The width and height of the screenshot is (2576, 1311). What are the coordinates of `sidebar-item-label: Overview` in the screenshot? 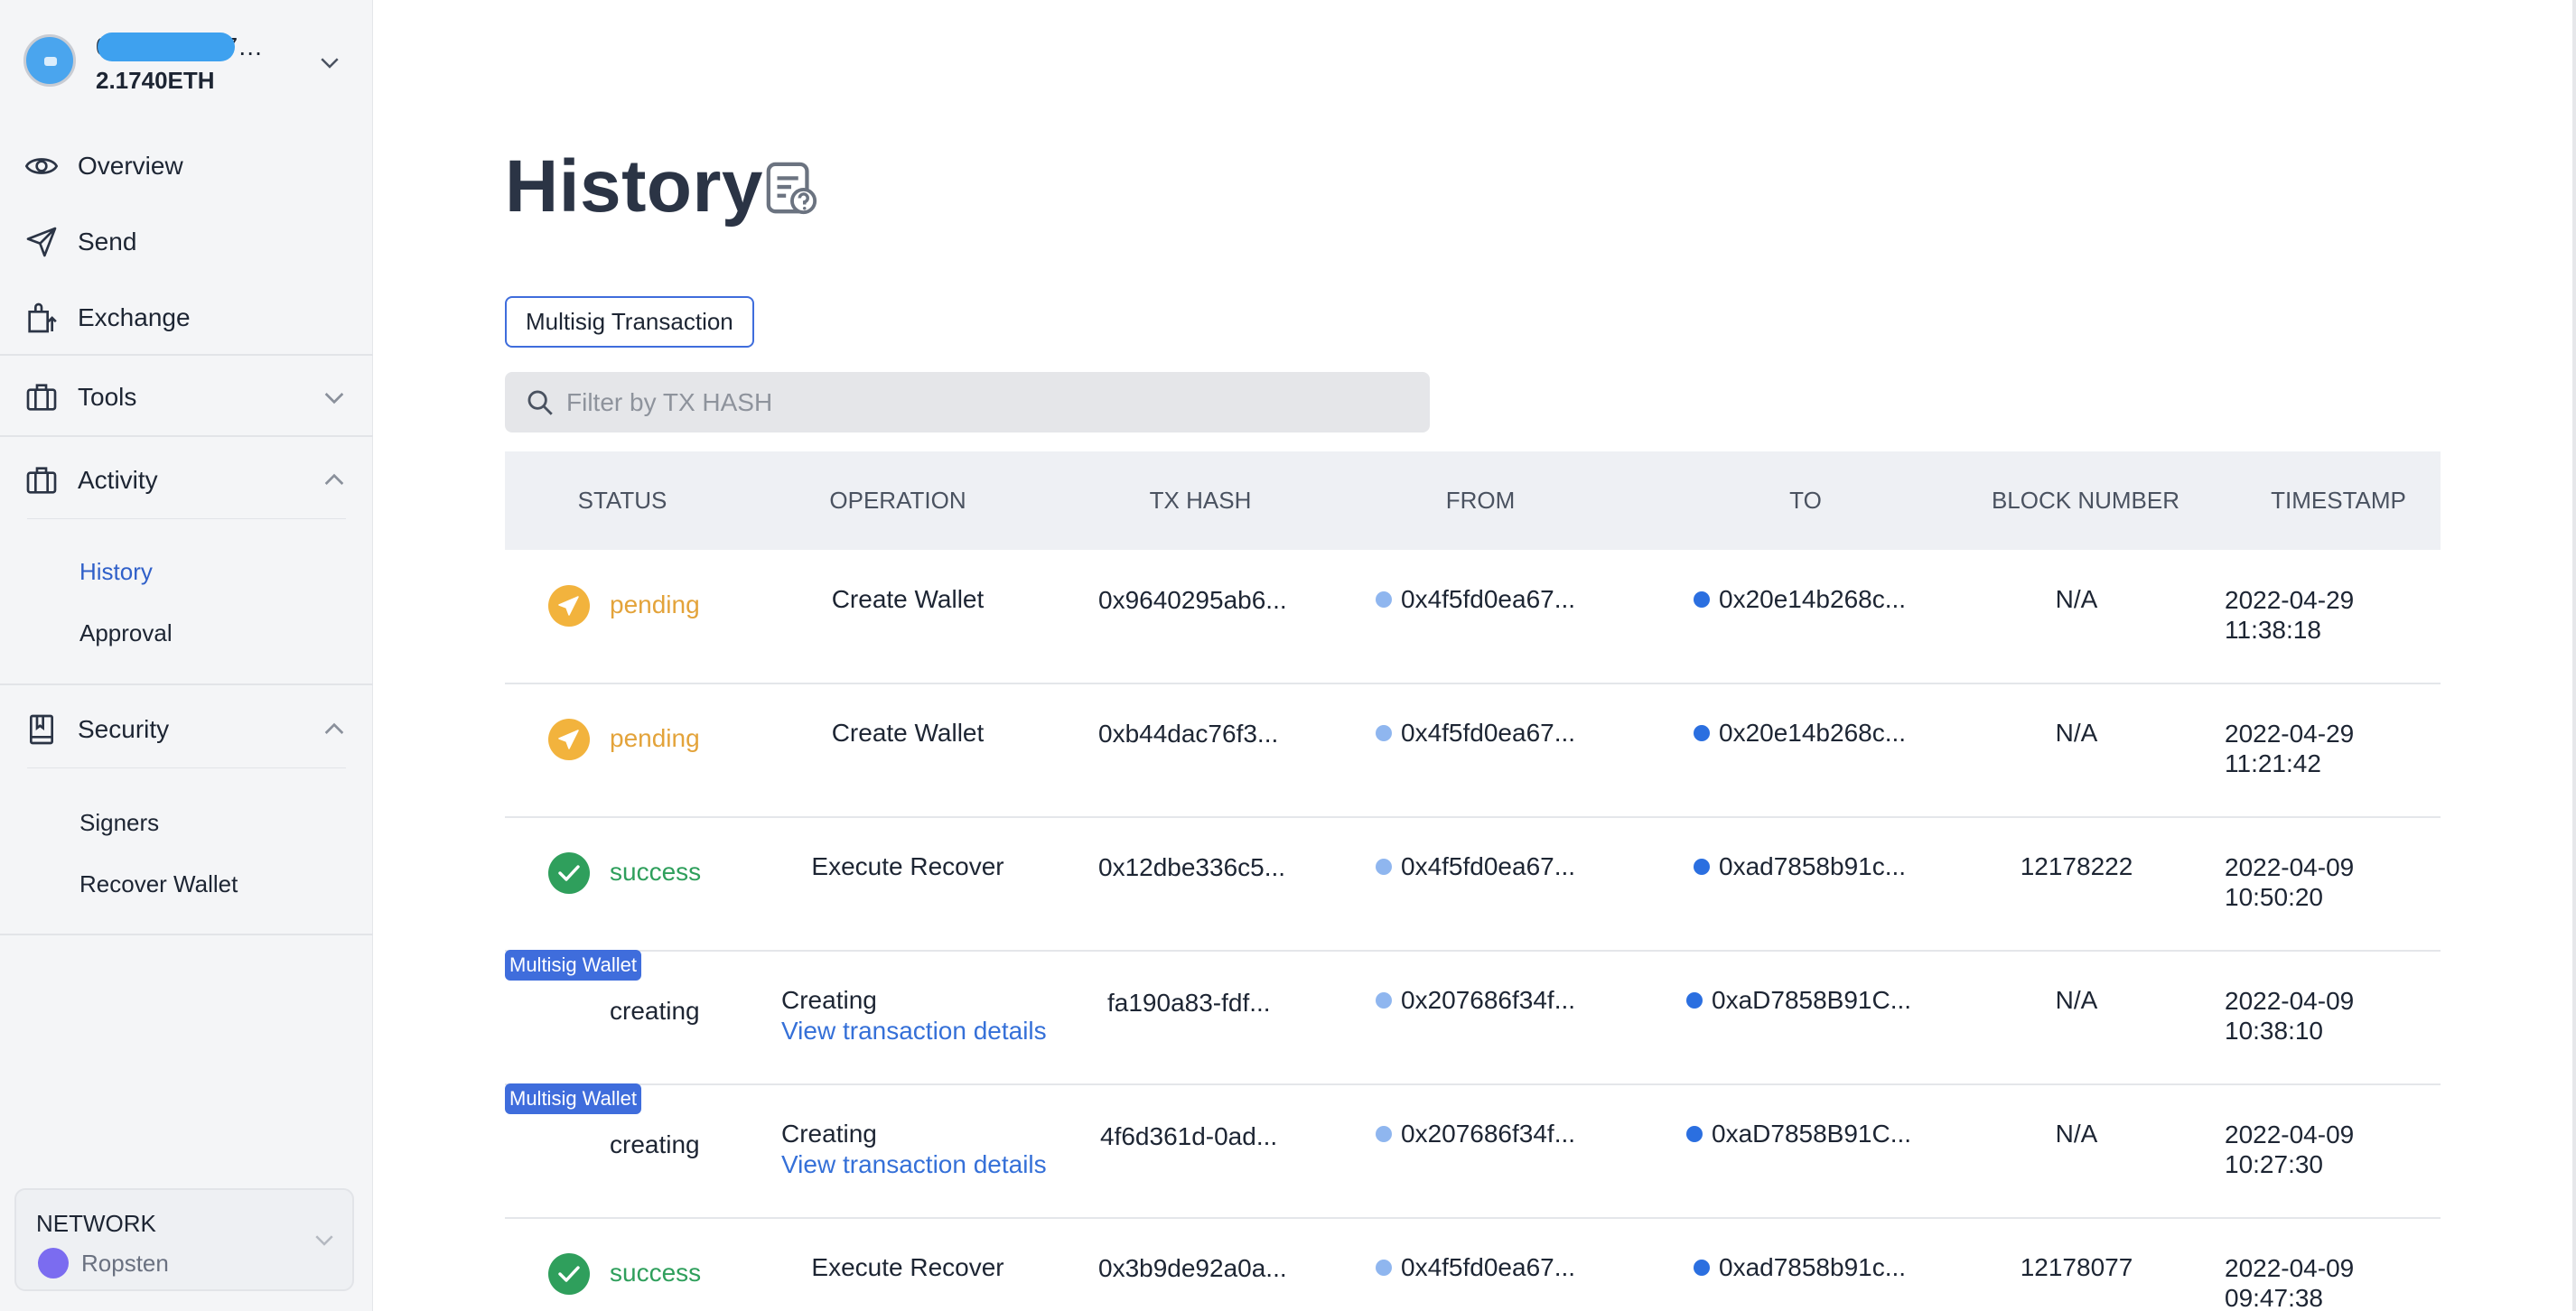 It's located at (130, 166).